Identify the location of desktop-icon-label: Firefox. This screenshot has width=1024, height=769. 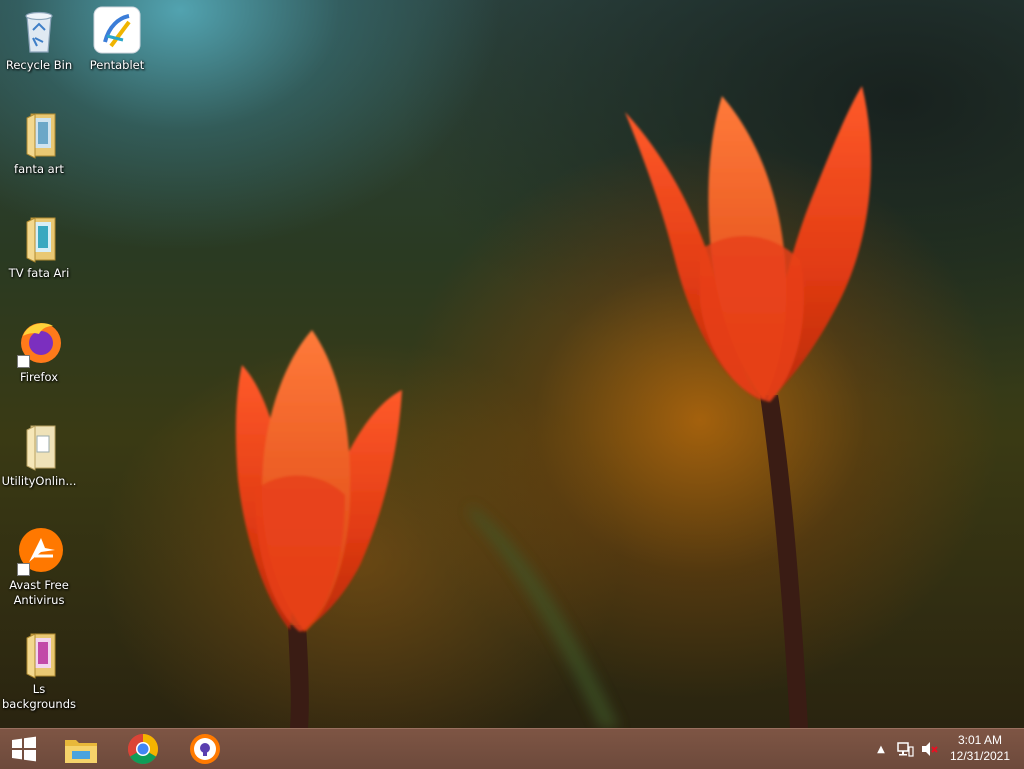
(39, 377).